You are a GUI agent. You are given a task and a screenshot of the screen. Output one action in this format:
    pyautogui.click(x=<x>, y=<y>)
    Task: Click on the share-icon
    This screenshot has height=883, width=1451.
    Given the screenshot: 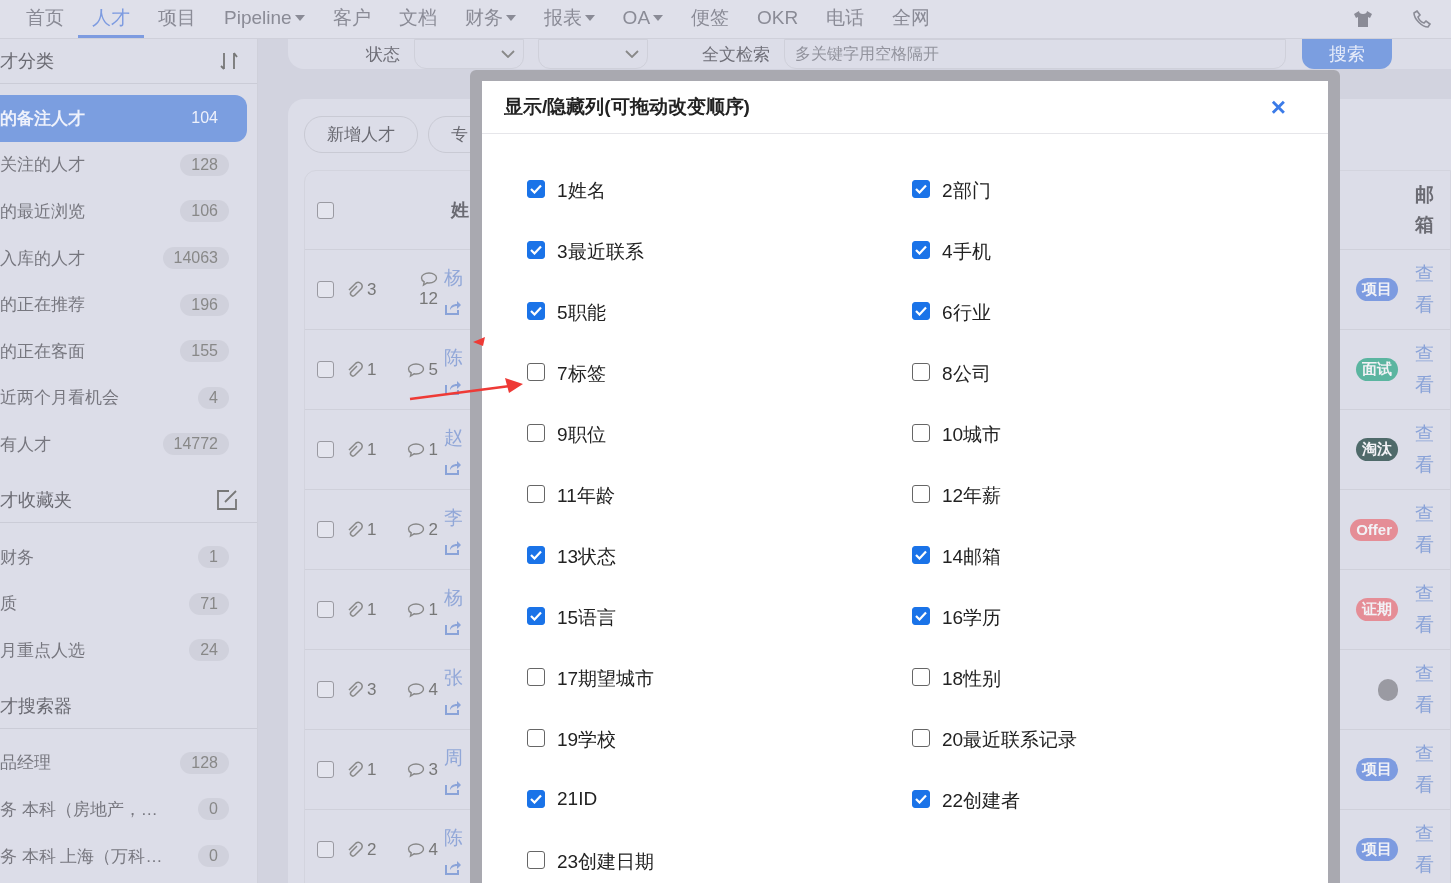 What is the action you would take?
    pyautogui.click(x=453, y=386)
    